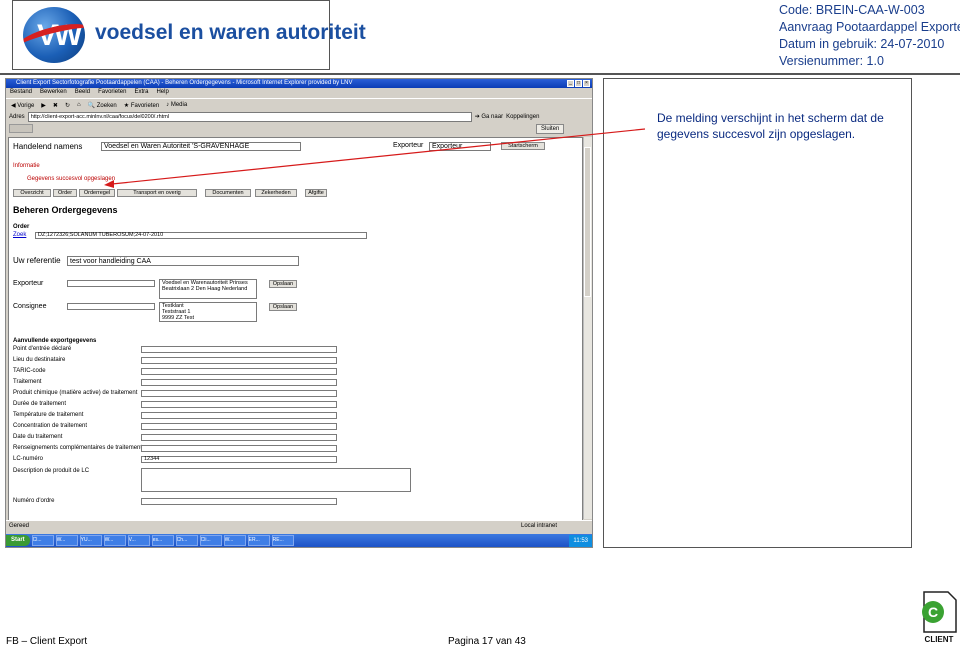 This screenshot has height=649, width=960. What do you see at coordinates (852, 10) in the screenshot?
I see `doc-code: Code: BREIN-CAA-W-003` at bounding box center [852, 10].